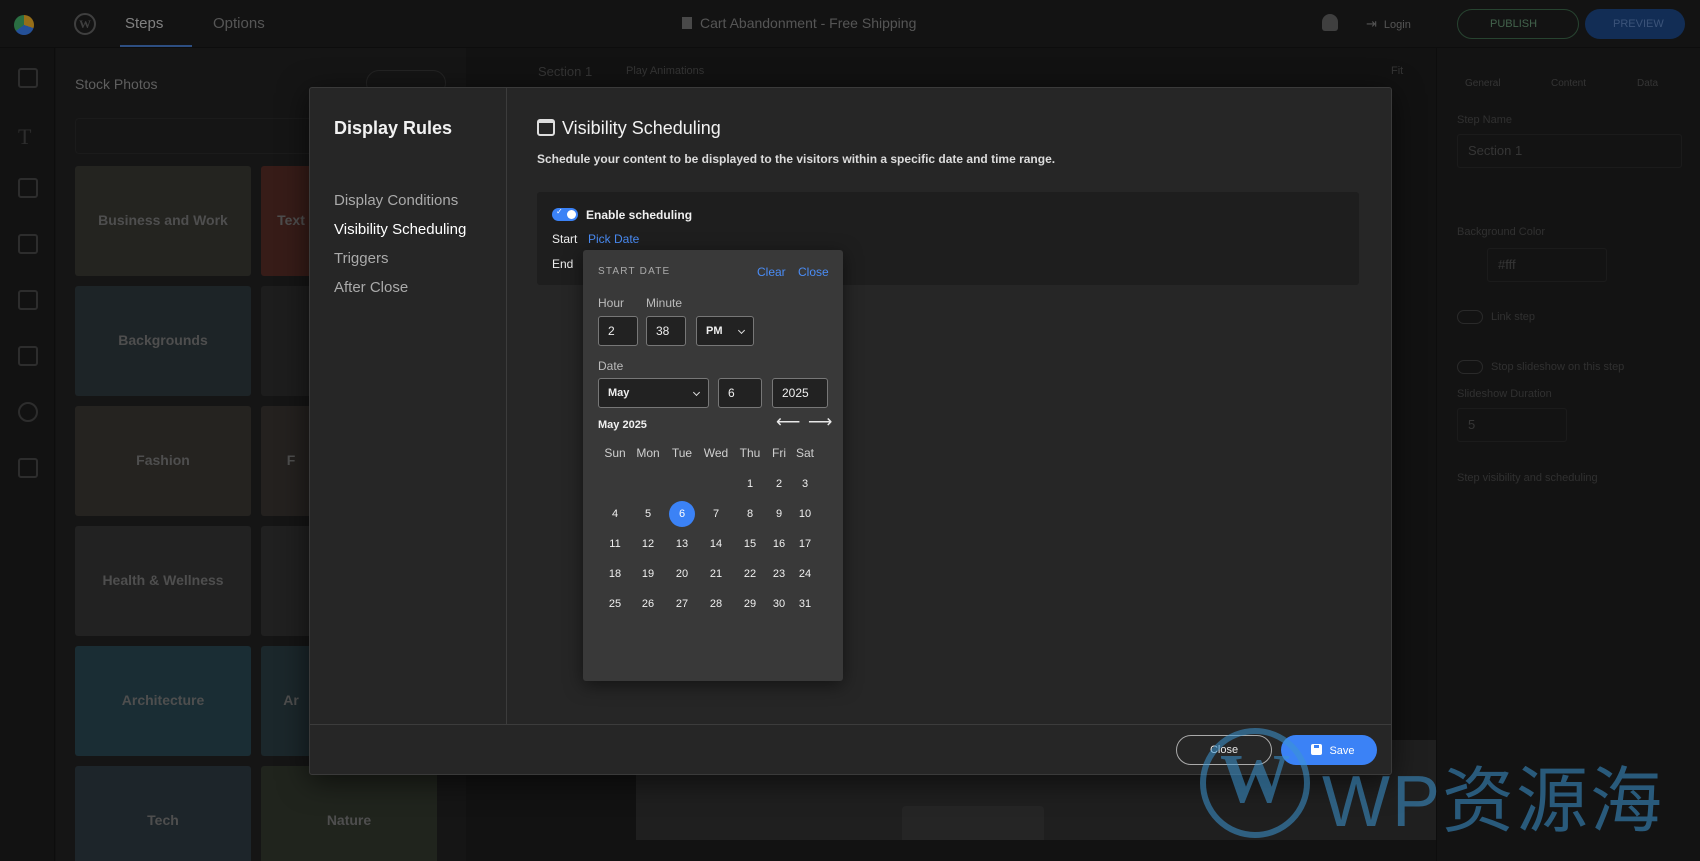  What do you see at coordinates (648, 574) in the screenshot?
I see `calendar-day: 19` at bounding box center [648, 574].